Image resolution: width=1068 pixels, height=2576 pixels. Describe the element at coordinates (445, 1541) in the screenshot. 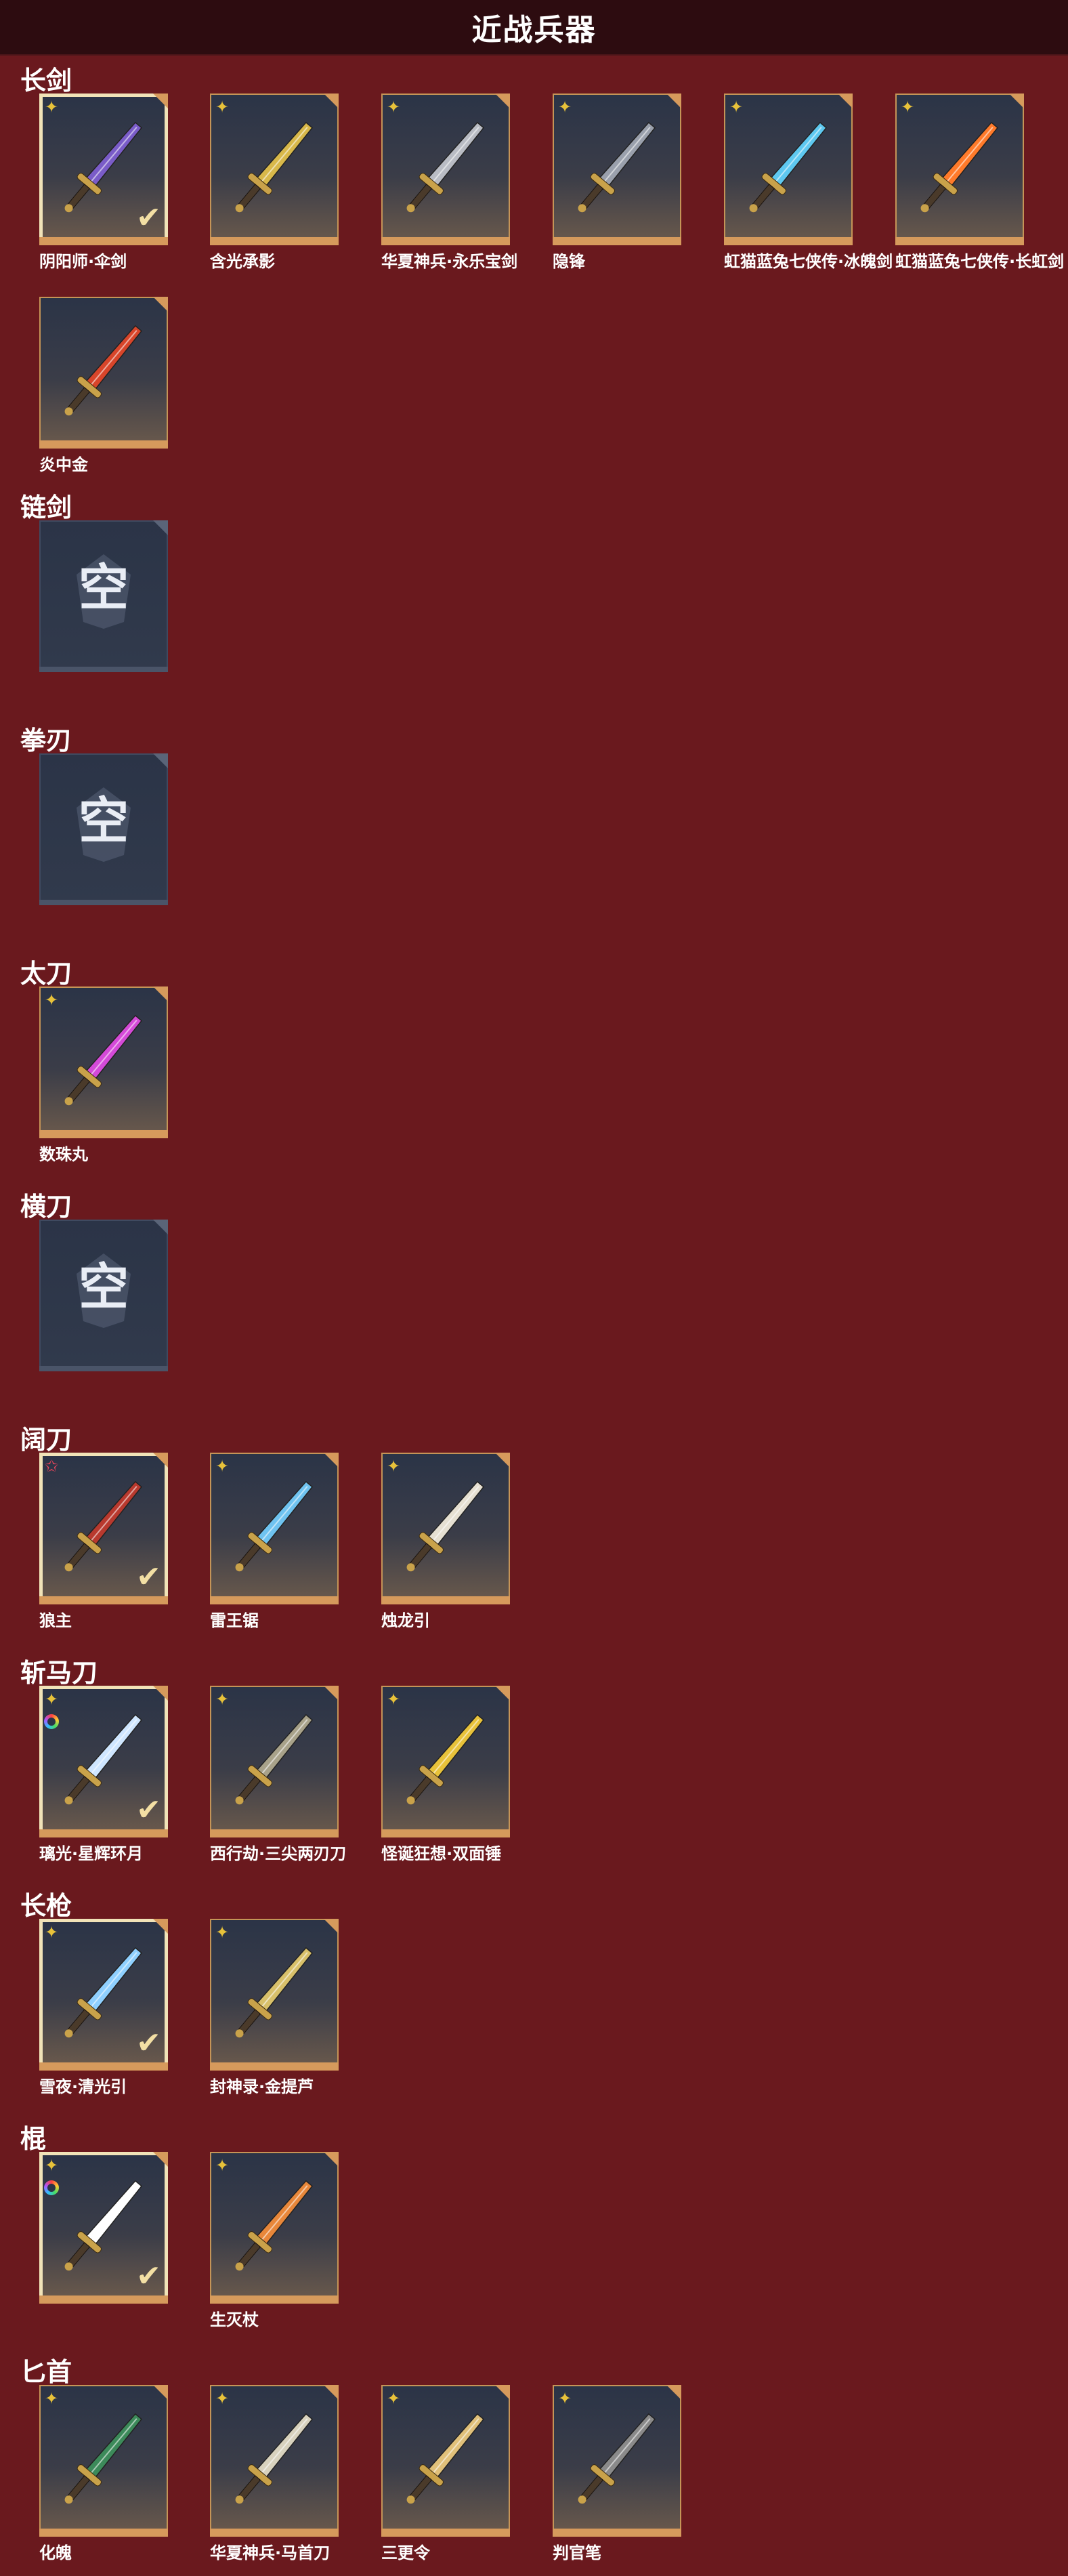

I see `weapon-card: ✦ 烛龙引` at that location.